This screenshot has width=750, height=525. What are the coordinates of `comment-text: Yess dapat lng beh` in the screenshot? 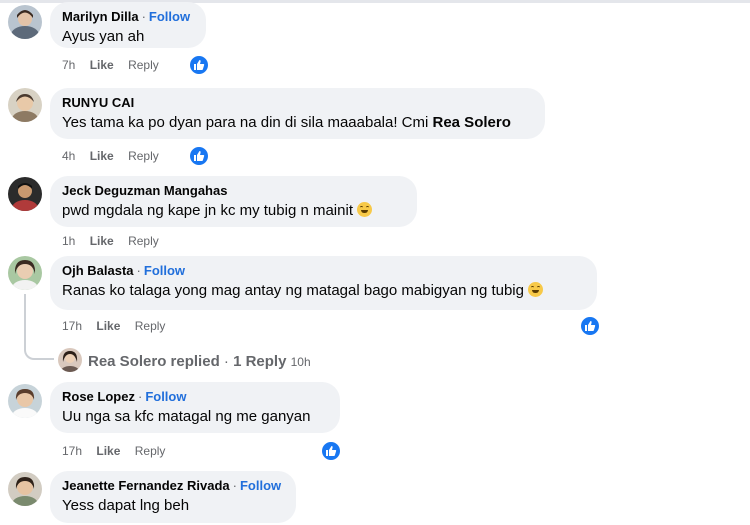 It's located at (126, 505).